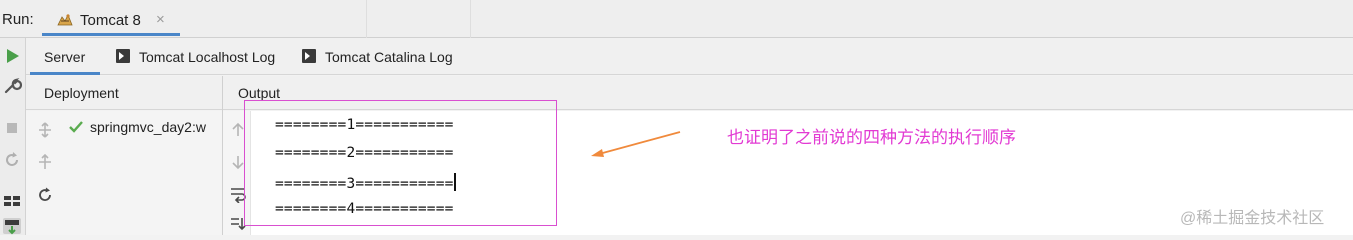 This screenshot has width=1353, height=240. I want to click on run-icon, so click(12, 56).